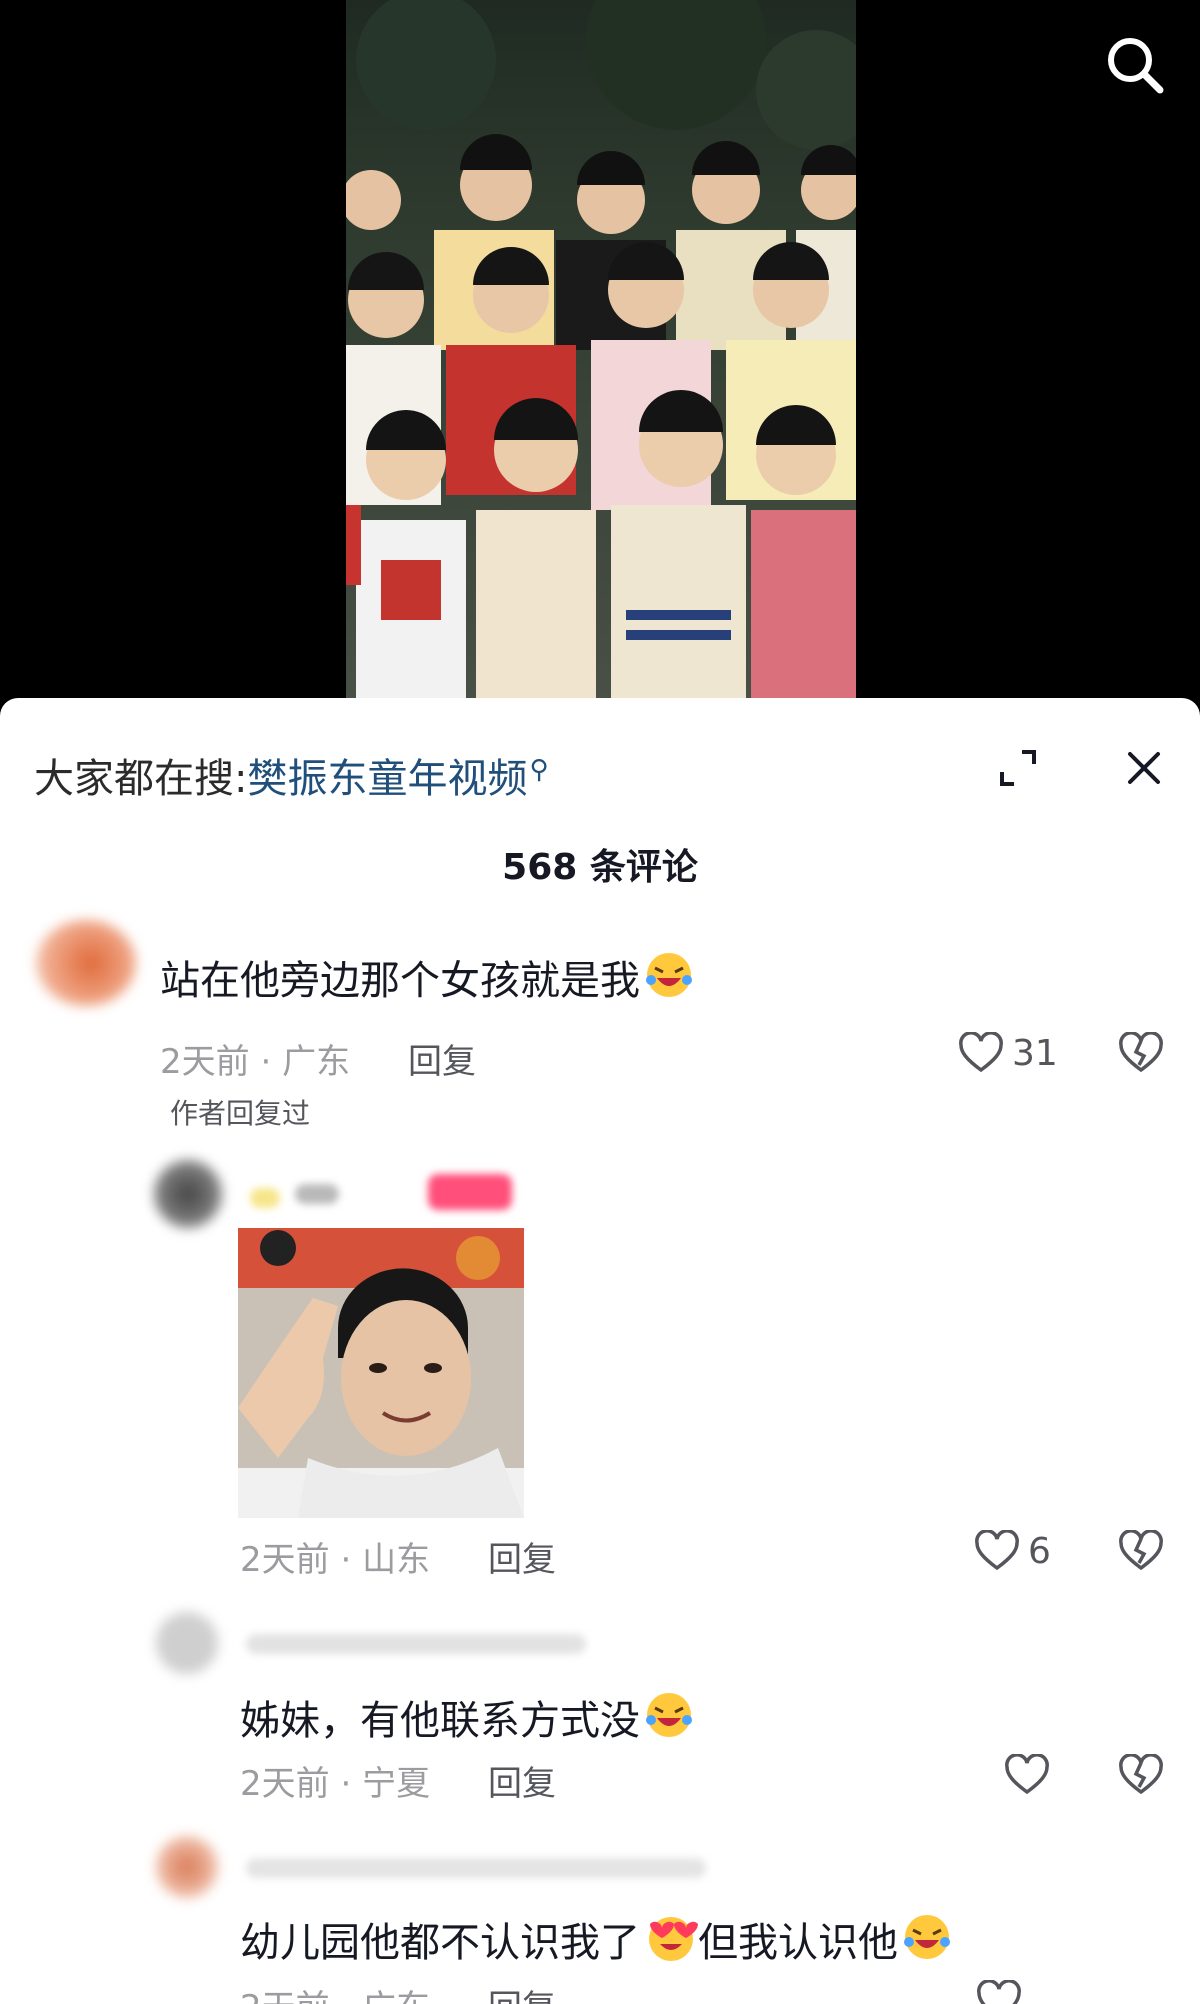 The height and width of the screenshot is (2004, 1200). What do you see at coordinates (539, 769) in the screenshot?
I see `search-small-icon: ⚲` at bounding box center [539, 769].